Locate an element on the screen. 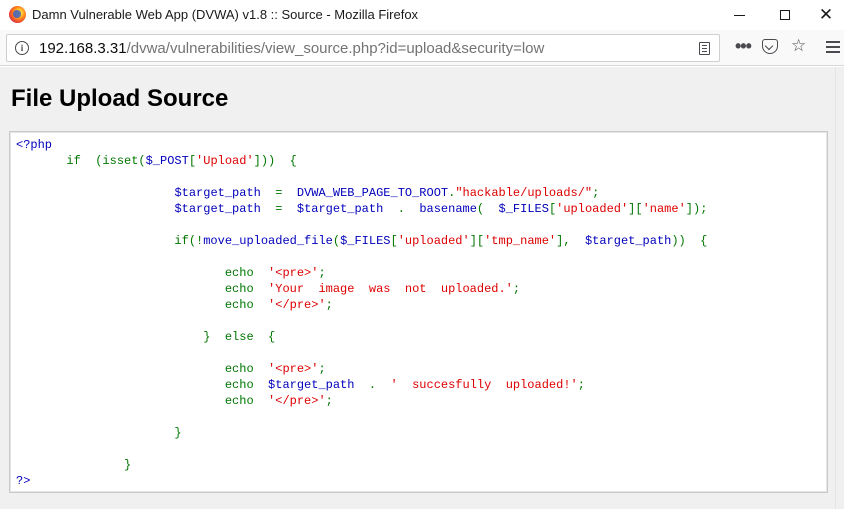 The height and width of the screenshot is (509, 844). minimize-icon is located at coordinates (739, 15).